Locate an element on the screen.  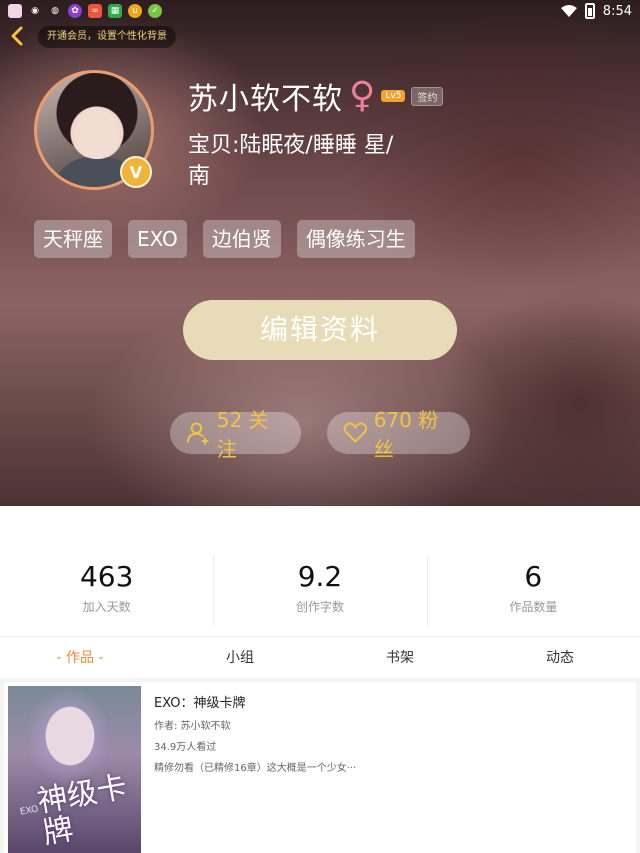
following-count: 52 关注 is located at coordinates (242, 434).